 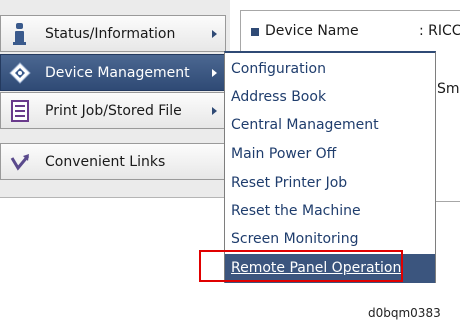 I want to click on menu-item-label: Main Power Off, so click(x=284, y=154).